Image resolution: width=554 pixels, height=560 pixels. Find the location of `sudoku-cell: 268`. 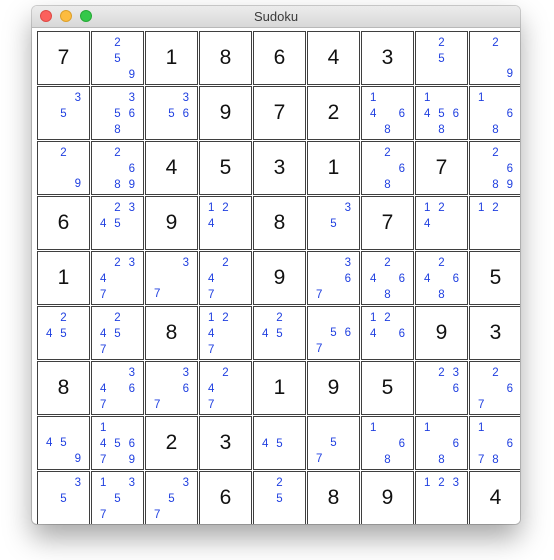

sudoku-cell: 268 is located at coordinates (387, 168).